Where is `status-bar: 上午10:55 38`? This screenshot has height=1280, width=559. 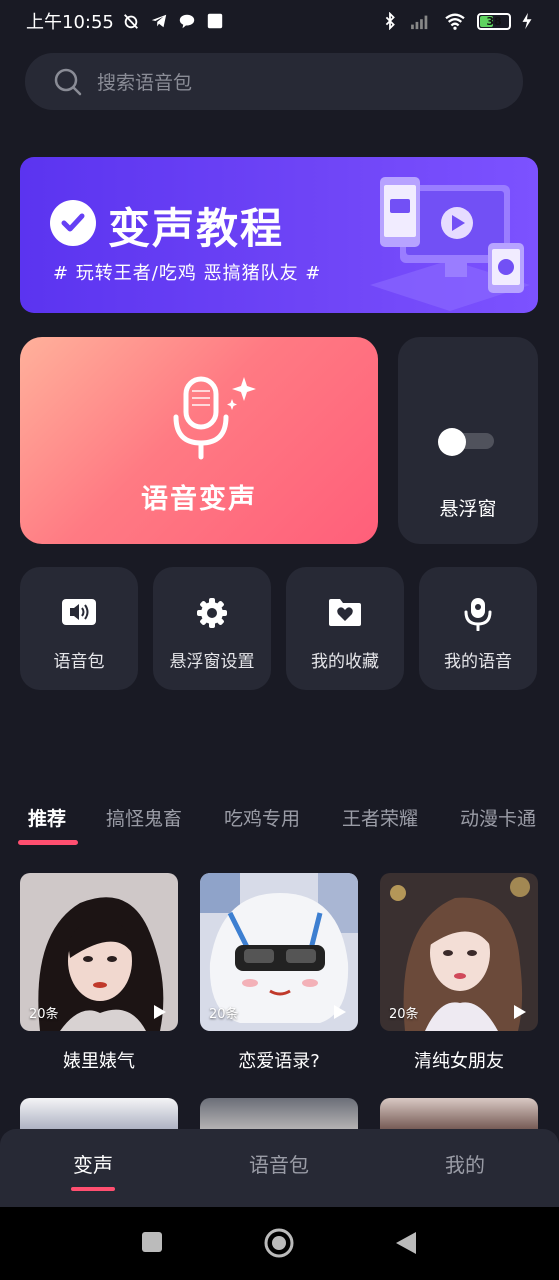 status-bar: 上午10:55 38 is located at coordinates (279, 21).